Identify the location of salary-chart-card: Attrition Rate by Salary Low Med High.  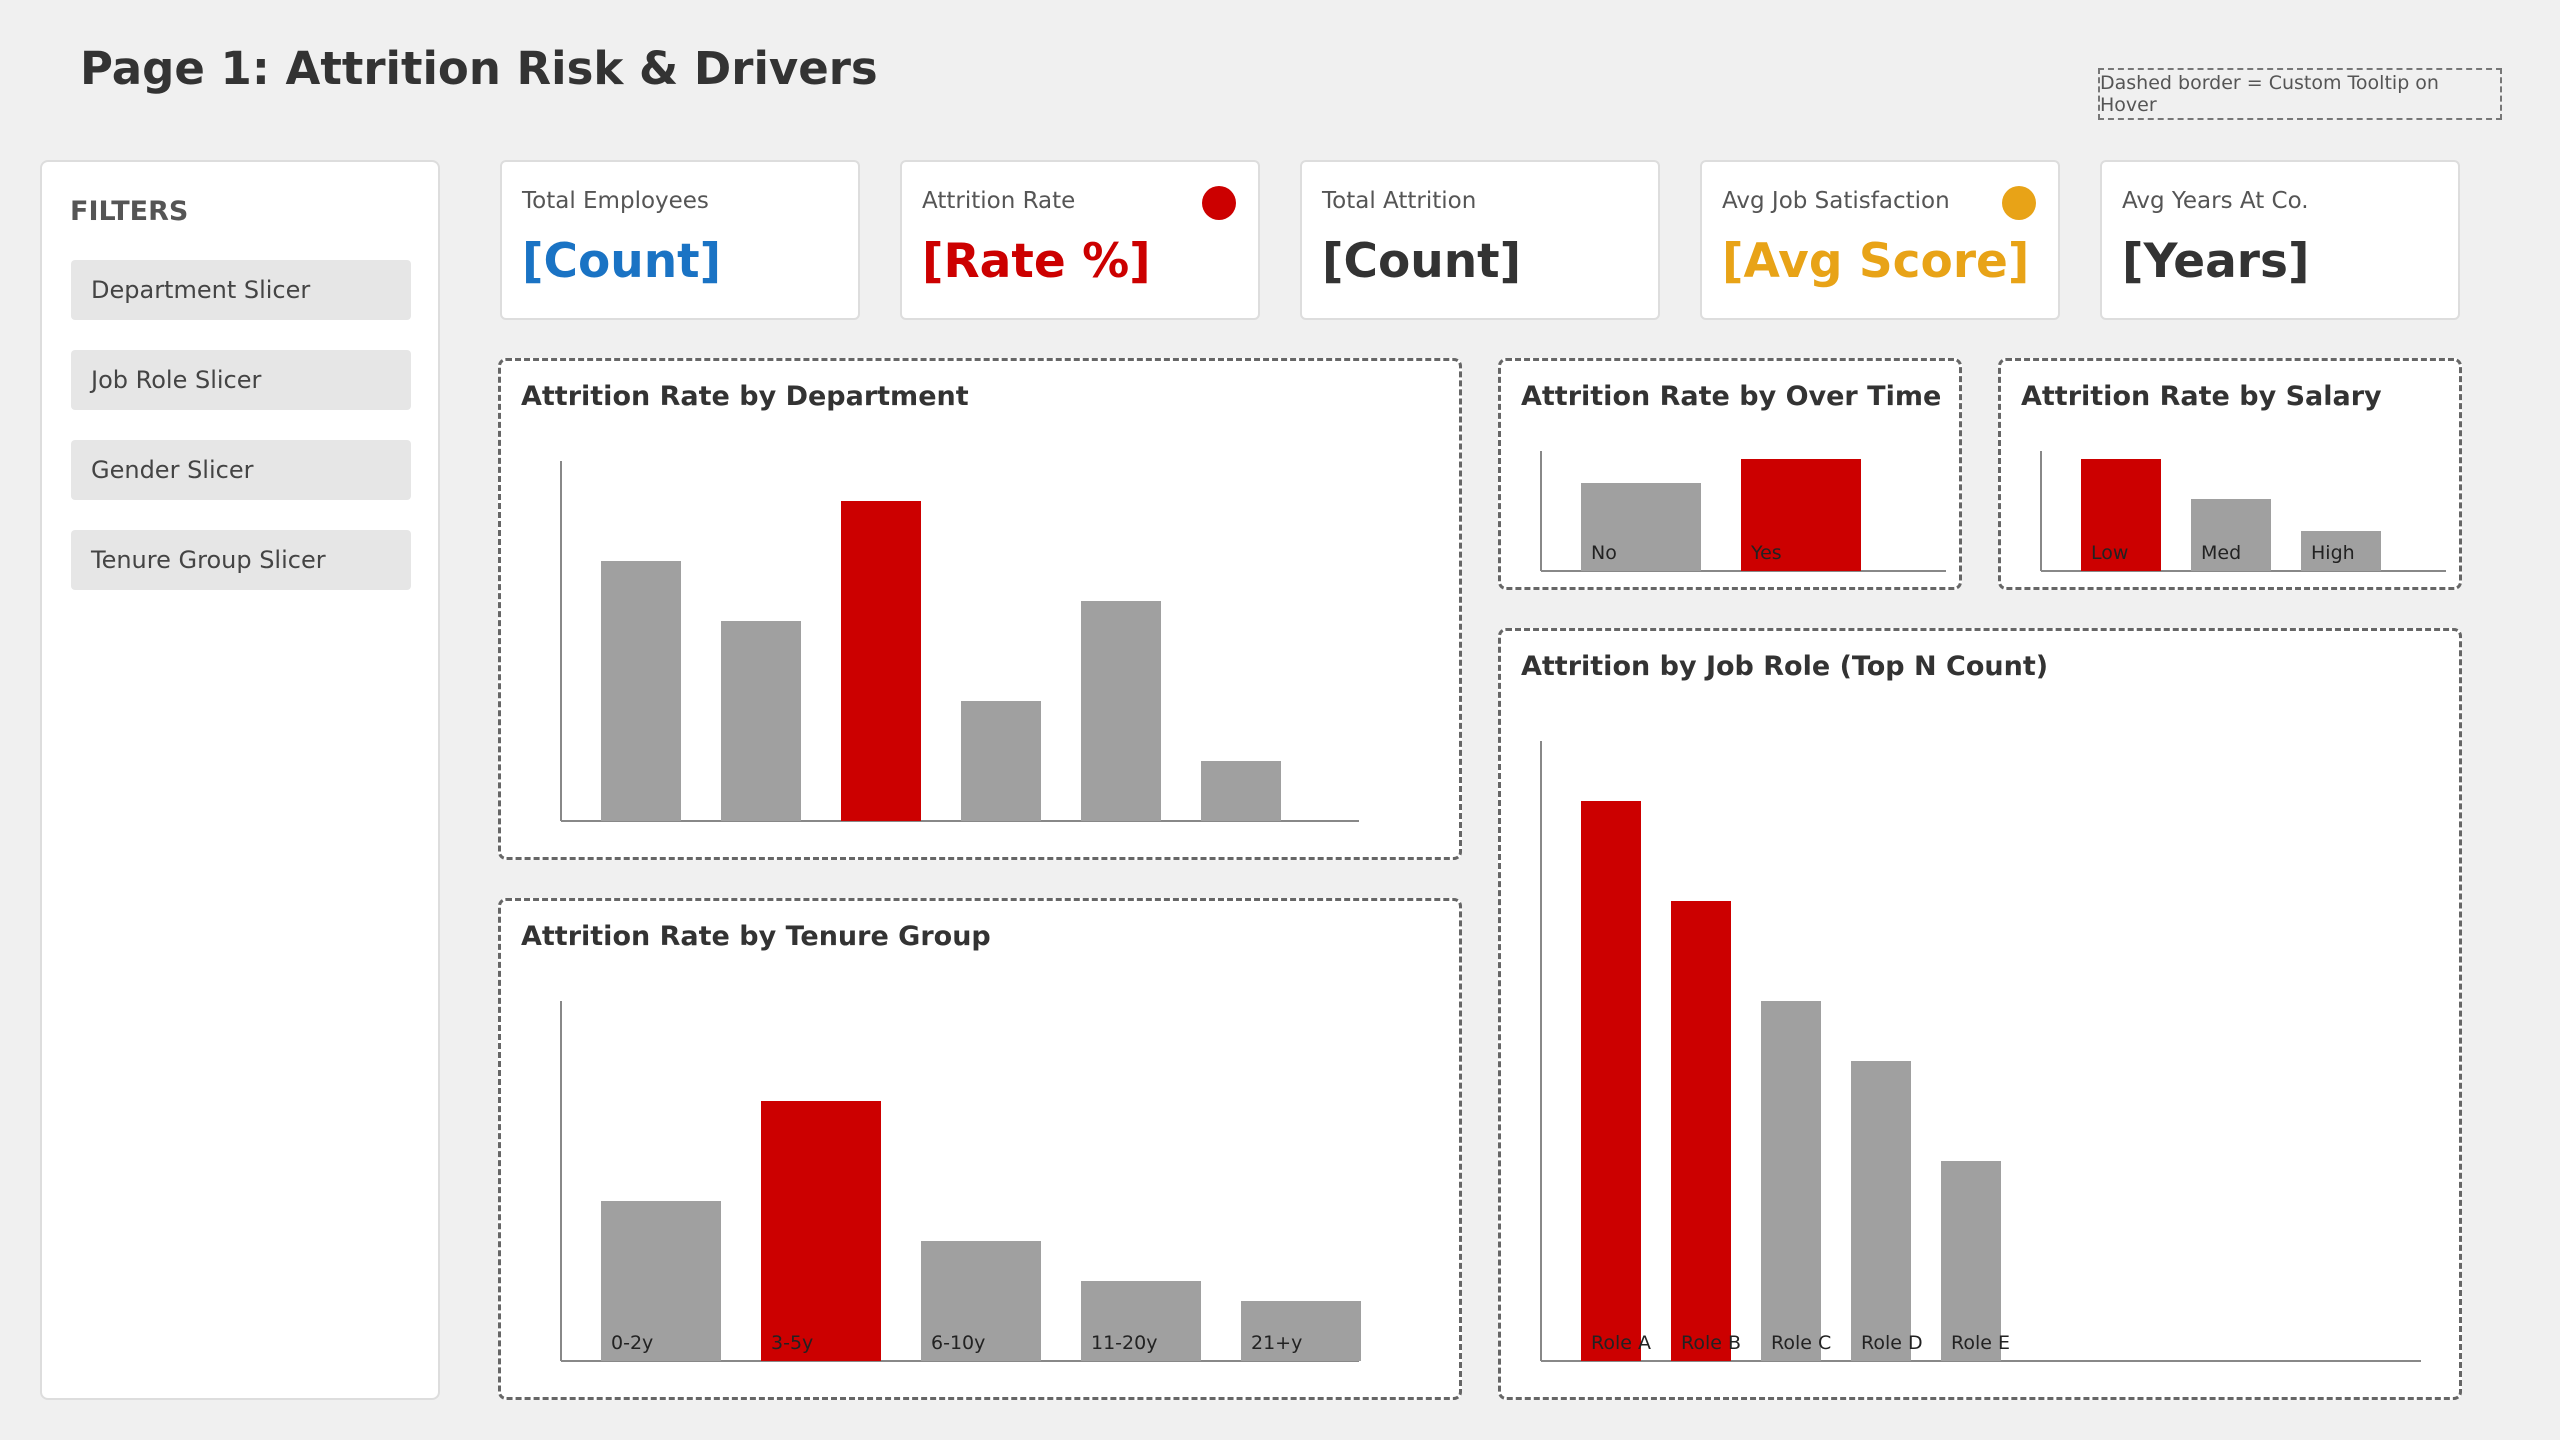
(2230, 474).